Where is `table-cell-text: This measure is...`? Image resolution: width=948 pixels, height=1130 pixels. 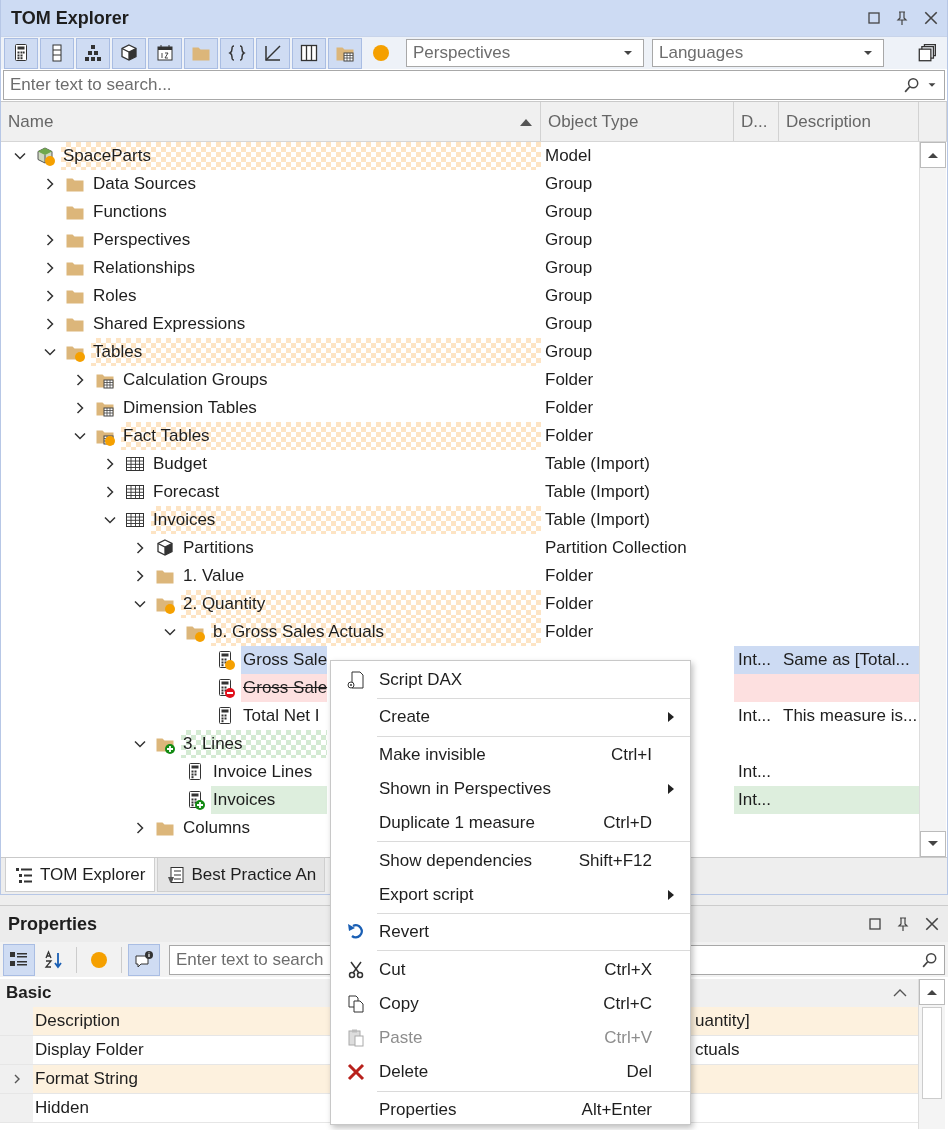
table-cell-text: This measure is... is located at coordinates (850, 716).